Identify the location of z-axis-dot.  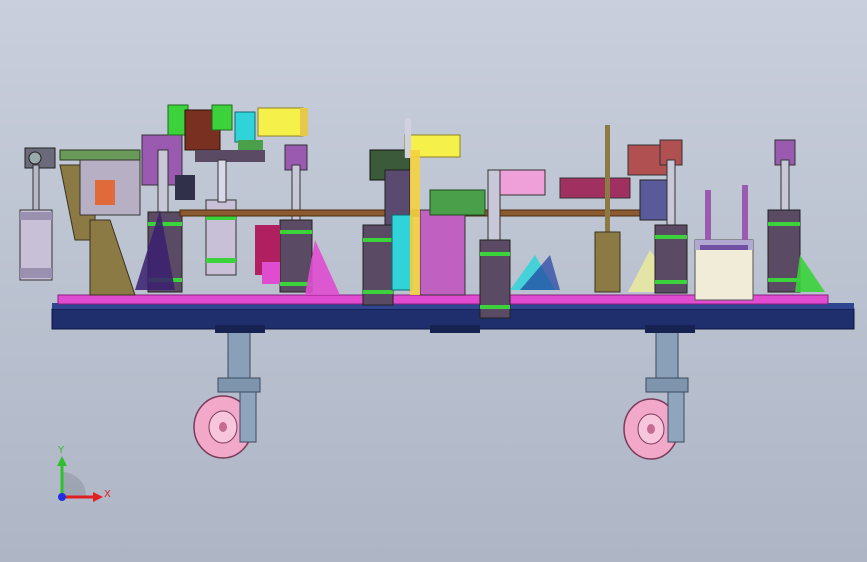
(62, 497).